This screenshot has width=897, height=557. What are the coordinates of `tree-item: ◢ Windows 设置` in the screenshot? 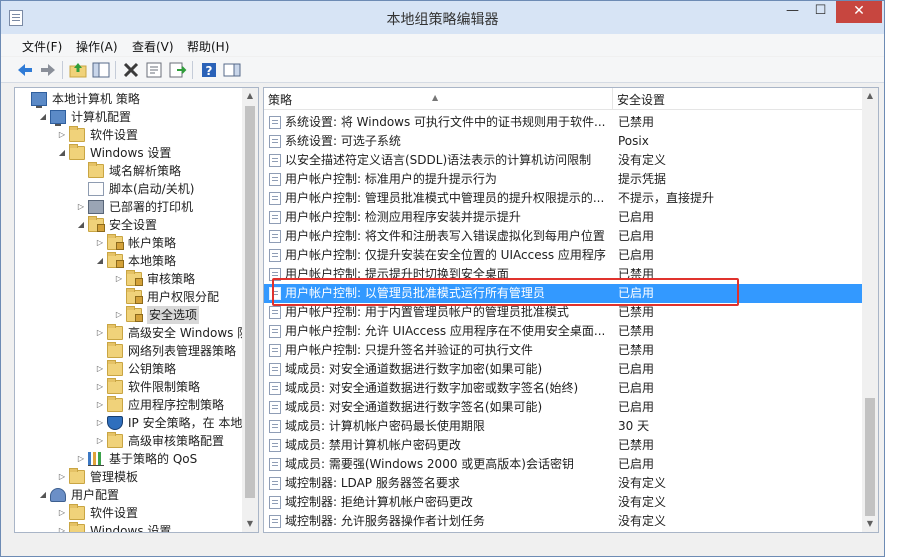 It's located at (128, 153).